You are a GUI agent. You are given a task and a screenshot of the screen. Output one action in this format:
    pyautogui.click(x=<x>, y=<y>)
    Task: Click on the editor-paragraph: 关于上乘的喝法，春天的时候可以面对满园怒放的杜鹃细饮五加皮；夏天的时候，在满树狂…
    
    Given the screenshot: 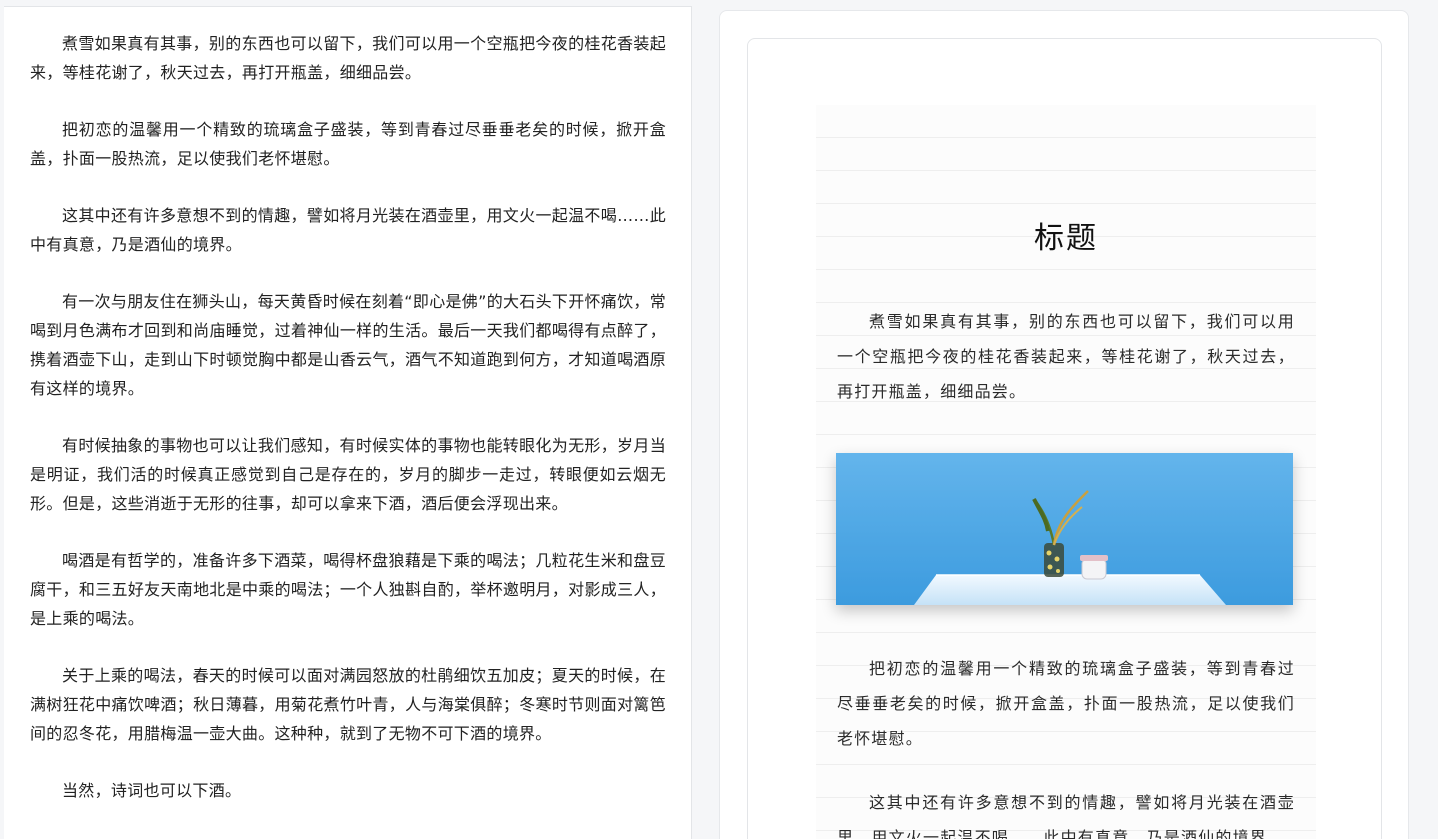 What is the action you would take?
    pyautogui.click(x=348, y=704)
    